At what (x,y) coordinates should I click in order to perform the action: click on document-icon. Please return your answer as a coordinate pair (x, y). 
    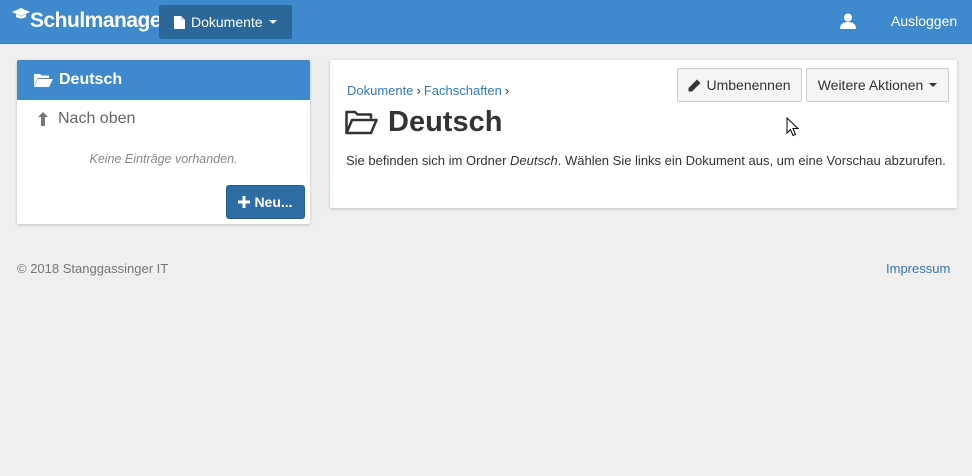
    Looking at the image, I should click on (179, 22).